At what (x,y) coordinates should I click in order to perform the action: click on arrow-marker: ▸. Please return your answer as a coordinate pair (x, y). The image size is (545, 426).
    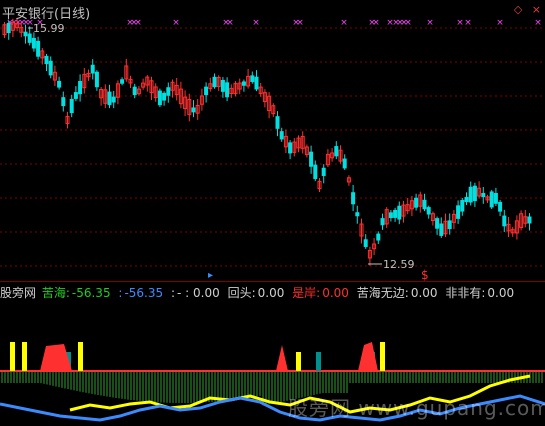
    Looking at the image, I should click on (210, 275).